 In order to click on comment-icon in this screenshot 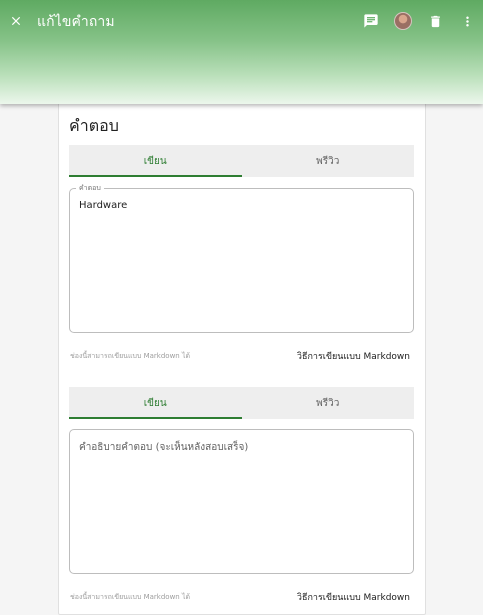, I will do `click(371, 21)`.